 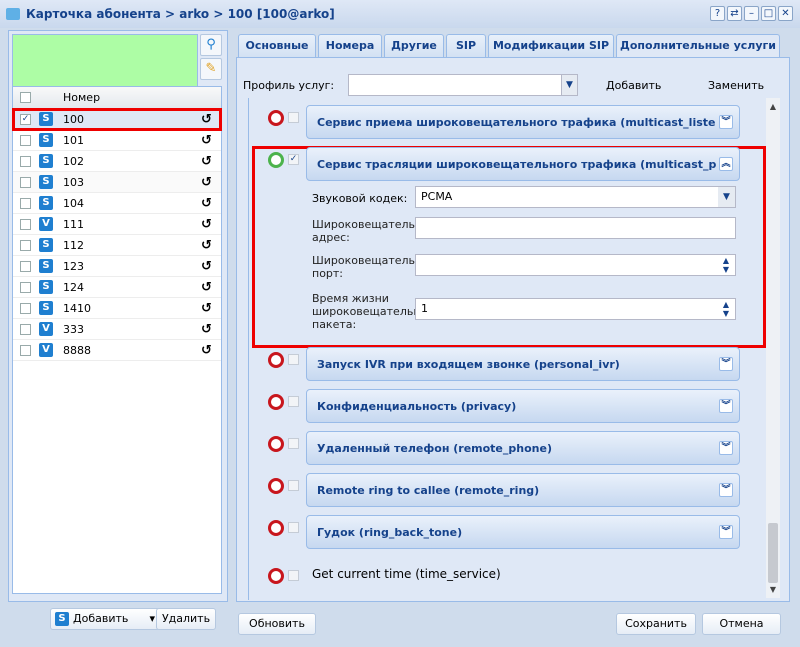 What do you see at coordinates (575, 265) in the screenshot?
I see `port-input: ▲ ▼` at bounding box center [575, 265].